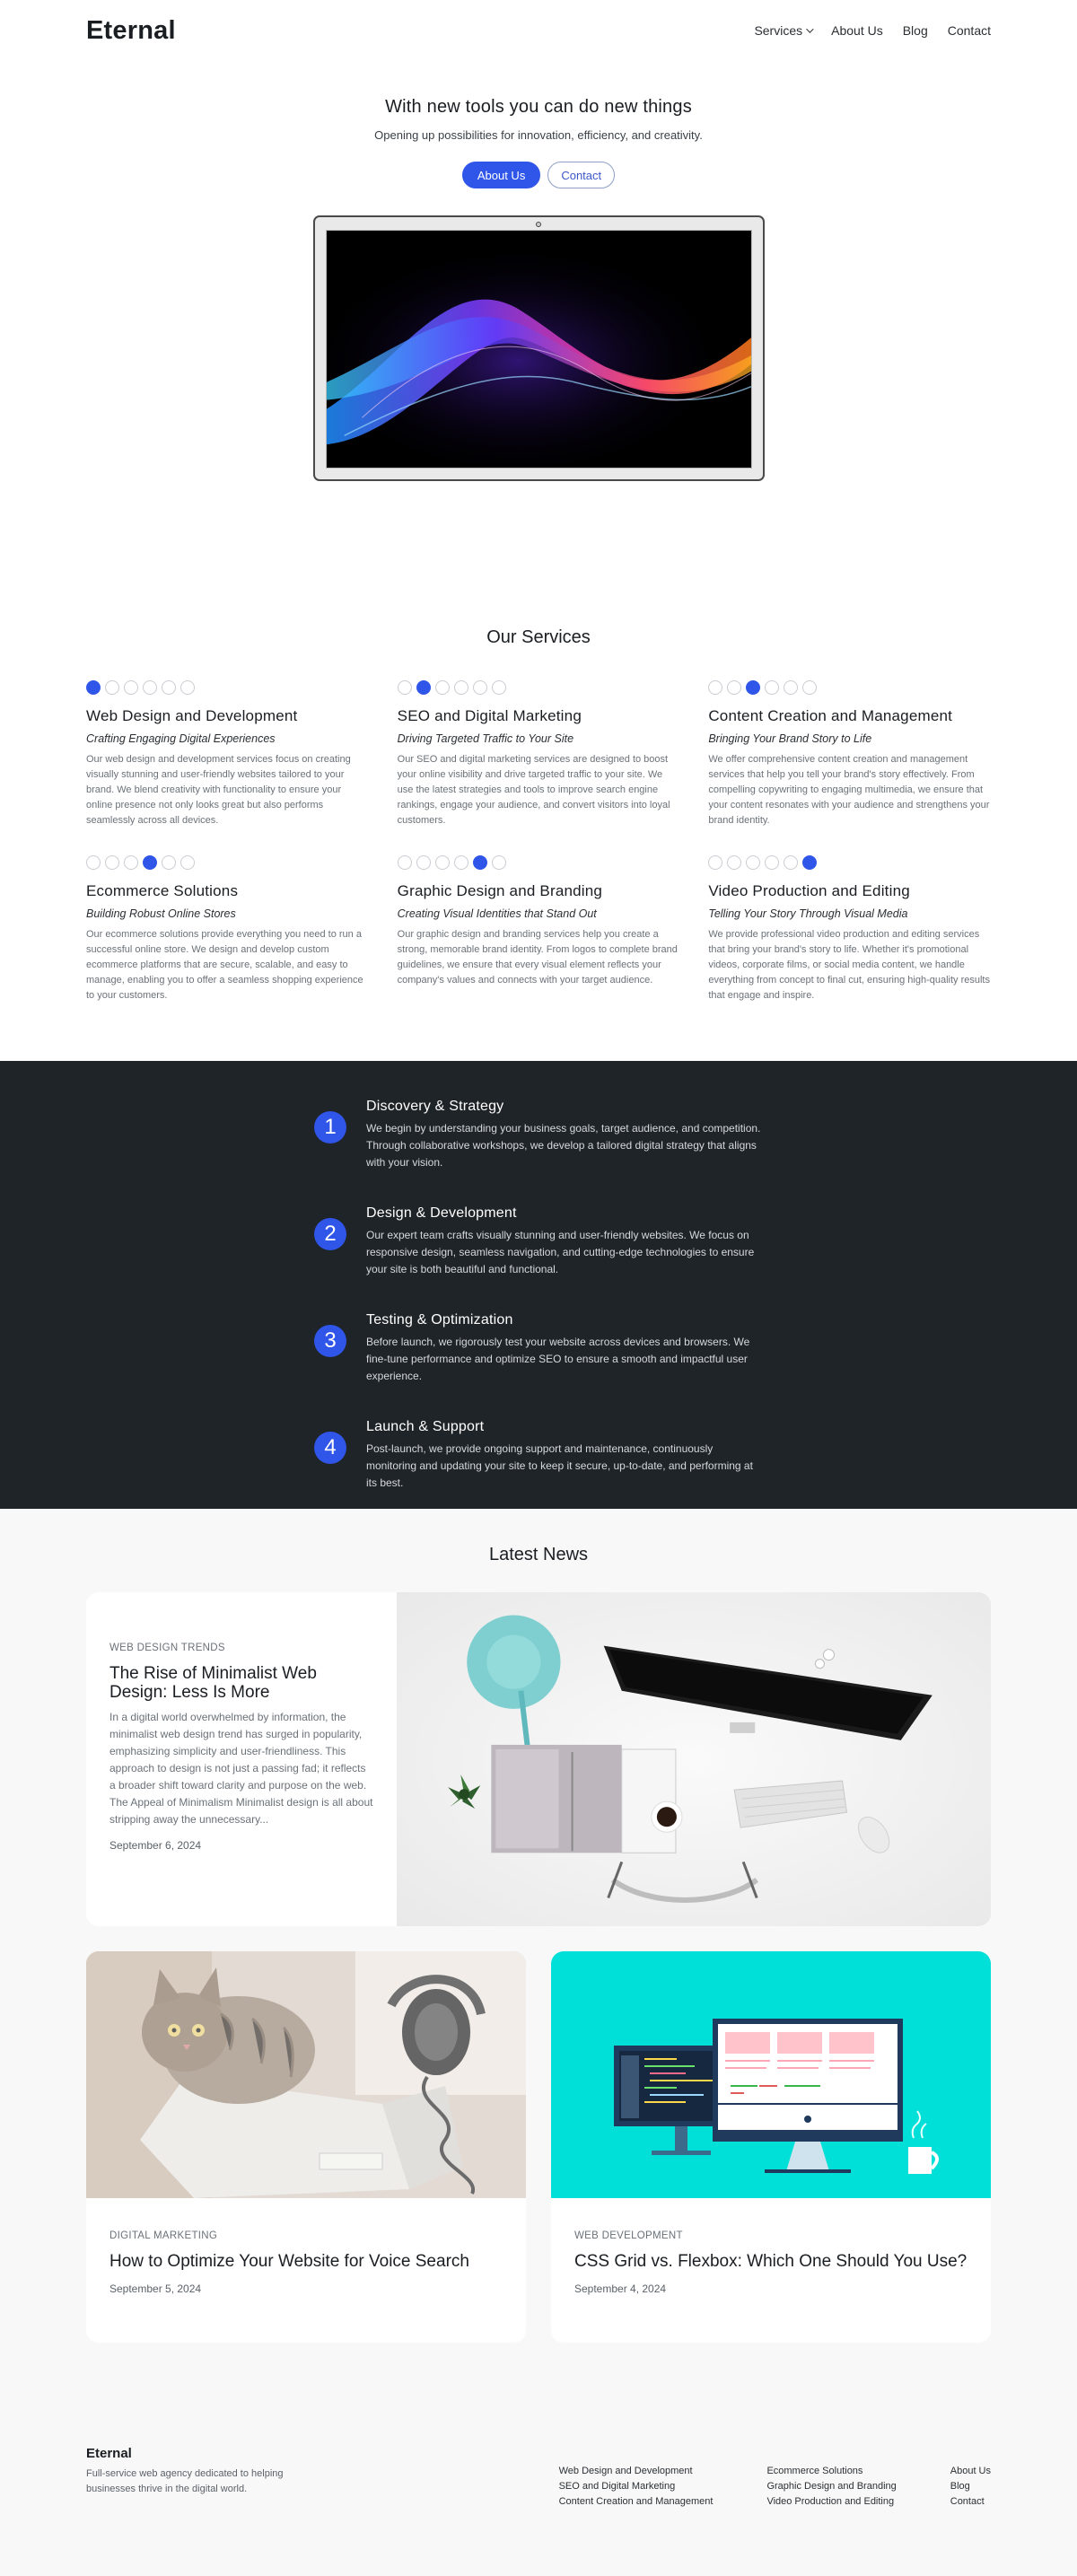 The width and height of the screenshot is (1077, 2576). Describe the element at coordinates (330, 1234) in the screenshot. I see `step-number: 2` at that location.